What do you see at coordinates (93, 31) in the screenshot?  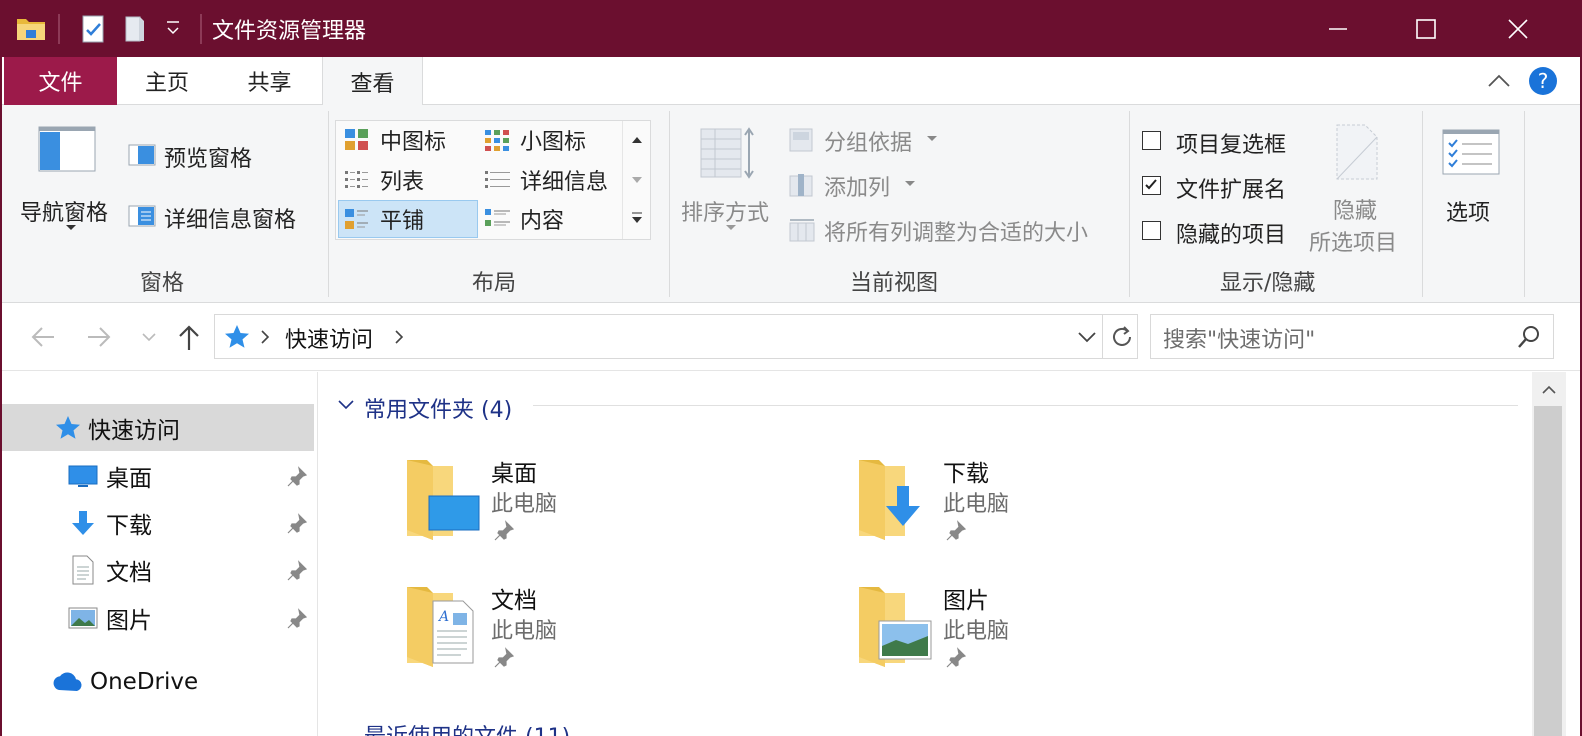 I see `properties-icon` at bounding box center [93, 31].